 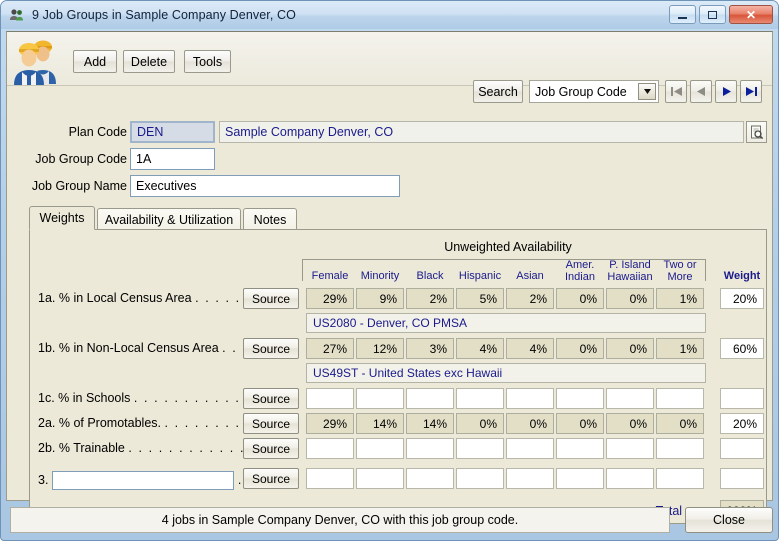 What do you see at coordinates (680, 348) in the screenshot?
I see `cell-1b-twoormore: 1%` at bounding box center [680, 348].